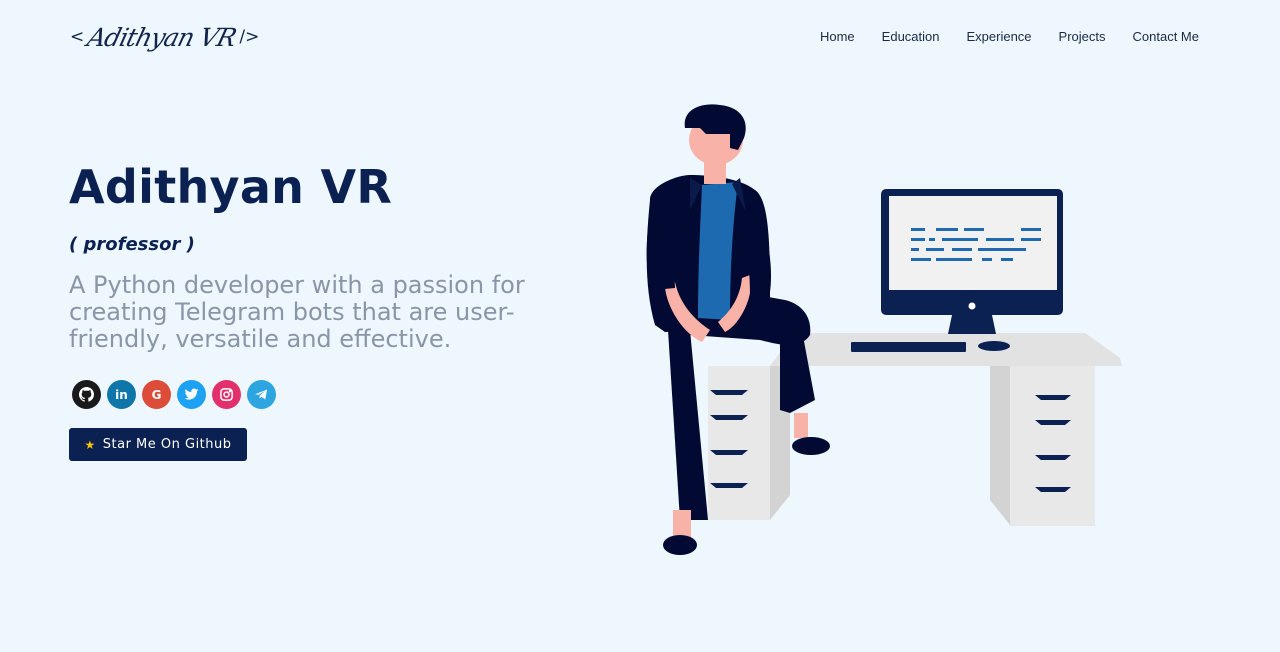  Describe the element at coordinates (739, 443) in the screenshot. I see `desk-left-drawer` at that location.